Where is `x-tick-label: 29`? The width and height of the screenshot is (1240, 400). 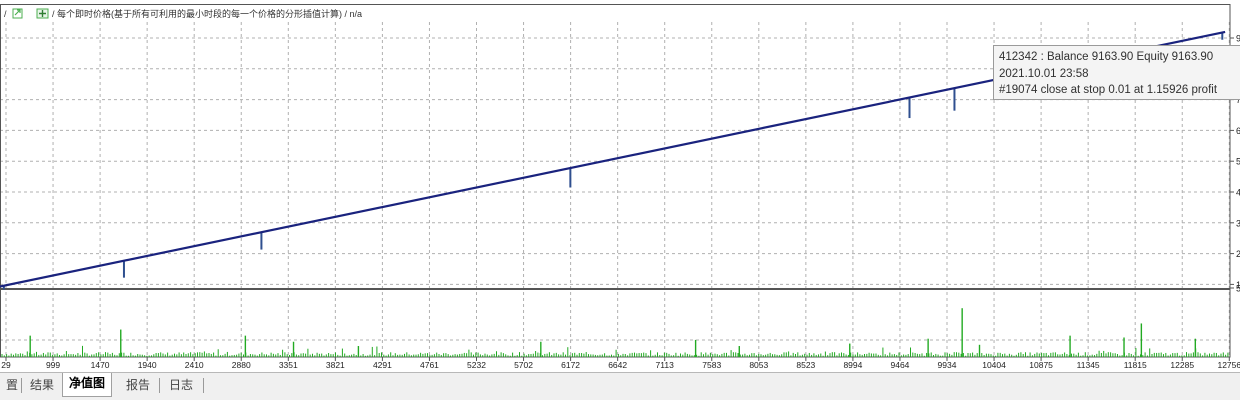 x-tick-label: 29 is located at coordinates (6, 365).